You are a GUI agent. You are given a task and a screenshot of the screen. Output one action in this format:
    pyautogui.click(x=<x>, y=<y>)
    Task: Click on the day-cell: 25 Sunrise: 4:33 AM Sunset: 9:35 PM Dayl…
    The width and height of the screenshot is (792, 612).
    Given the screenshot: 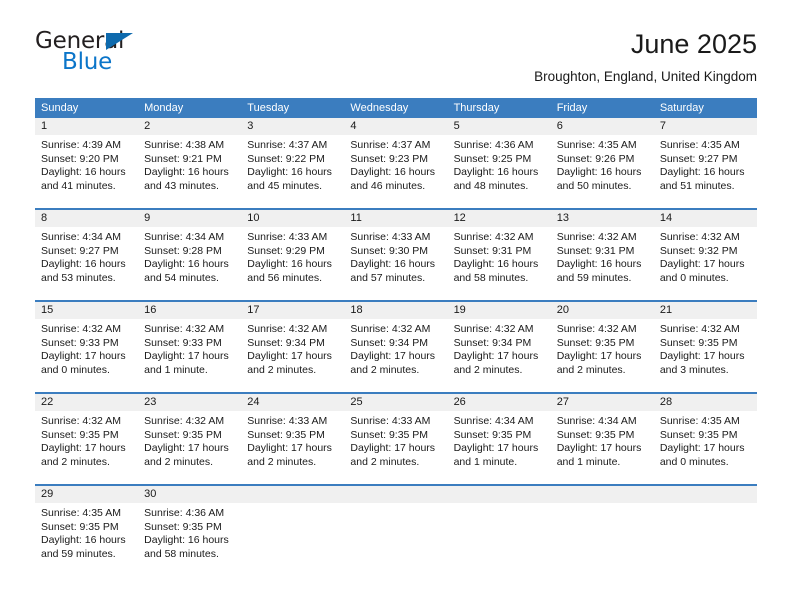 What is the action you would take?
    pyautogui.click(x=396, y=438)
    